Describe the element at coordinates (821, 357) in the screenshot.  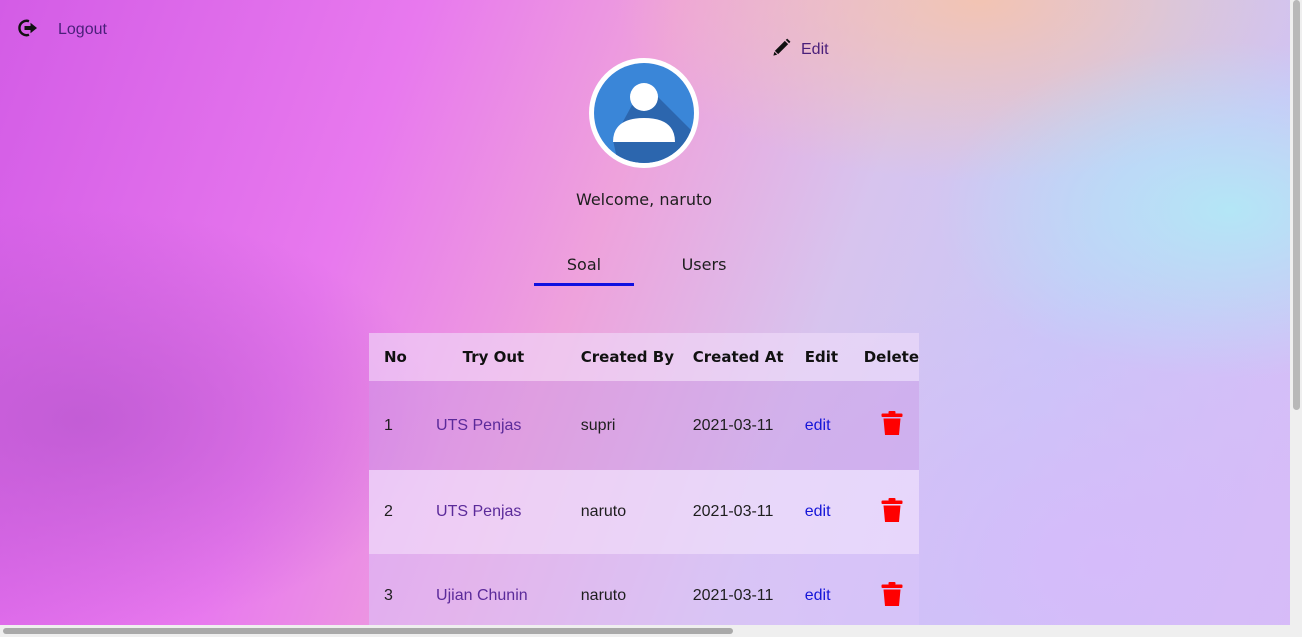
I see `column-header-edit: Edit` at that location.